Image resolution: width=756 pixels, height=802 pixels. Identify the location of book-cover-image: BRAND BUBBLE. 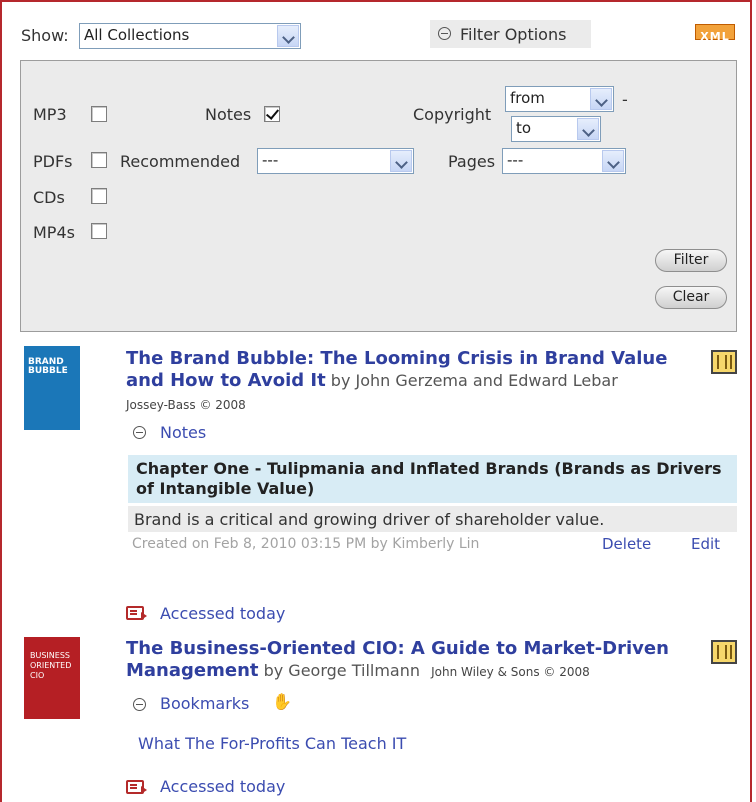
(52, 388).